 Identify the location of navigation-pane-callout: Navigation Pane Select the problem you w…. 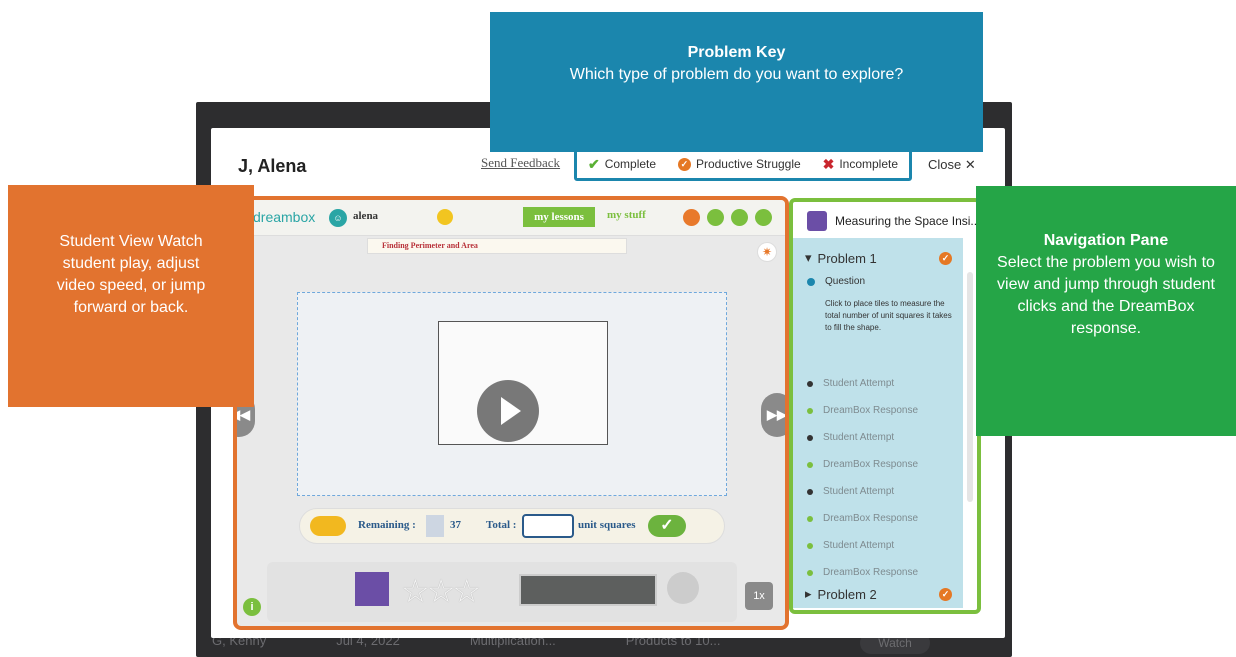
(1106, 311).